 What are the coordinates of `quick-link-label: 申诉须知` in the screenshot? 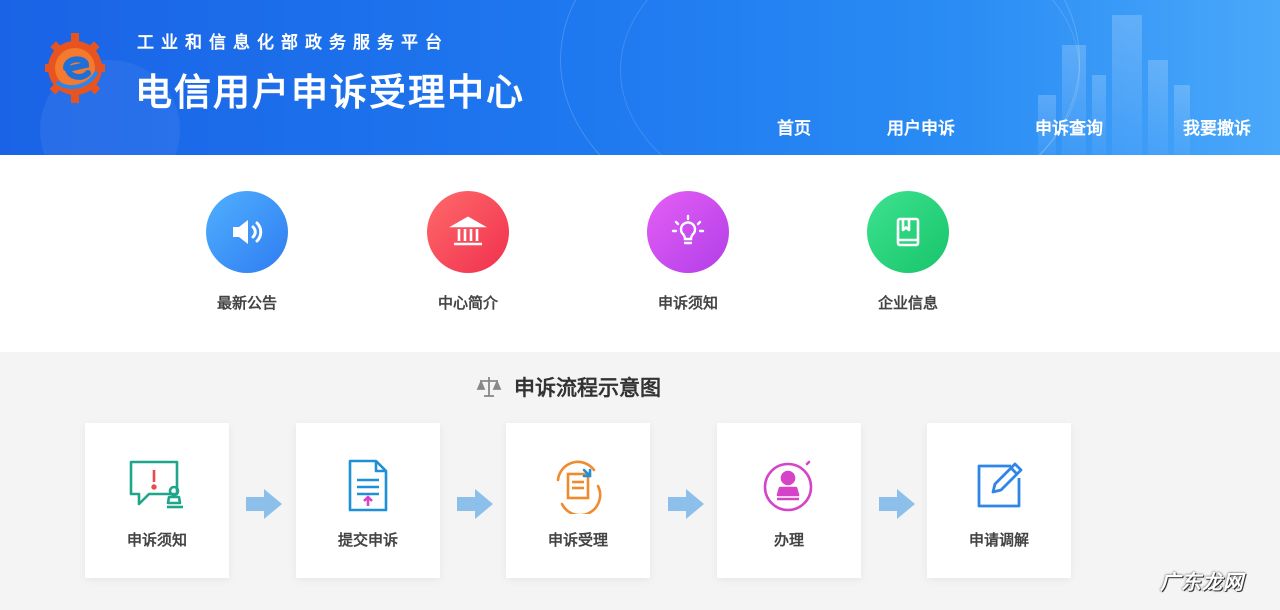 It's located at (687, 303).